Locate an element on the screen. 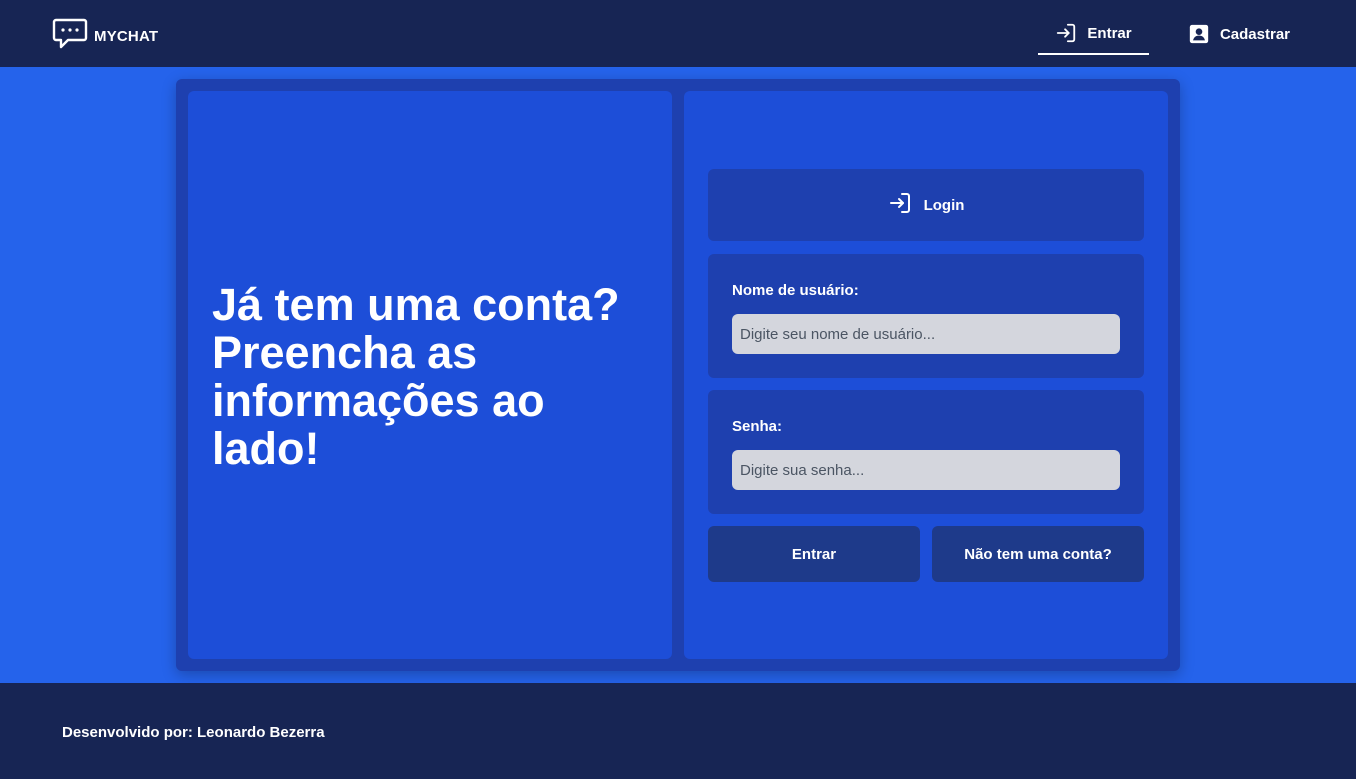  brand-logo: MYCHAT is located at coordinates (105, 36).